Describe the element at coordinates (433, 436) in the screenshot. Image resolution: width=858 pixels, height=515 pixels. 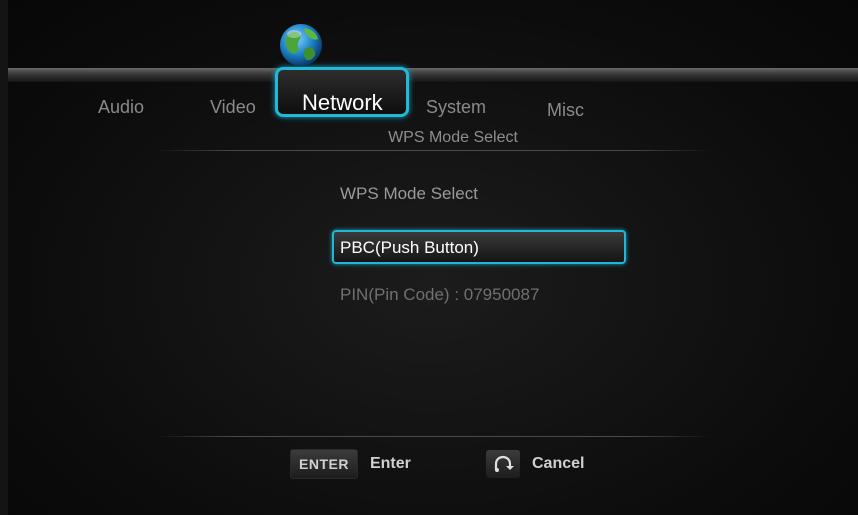
I see `divider-bottom` at that location.